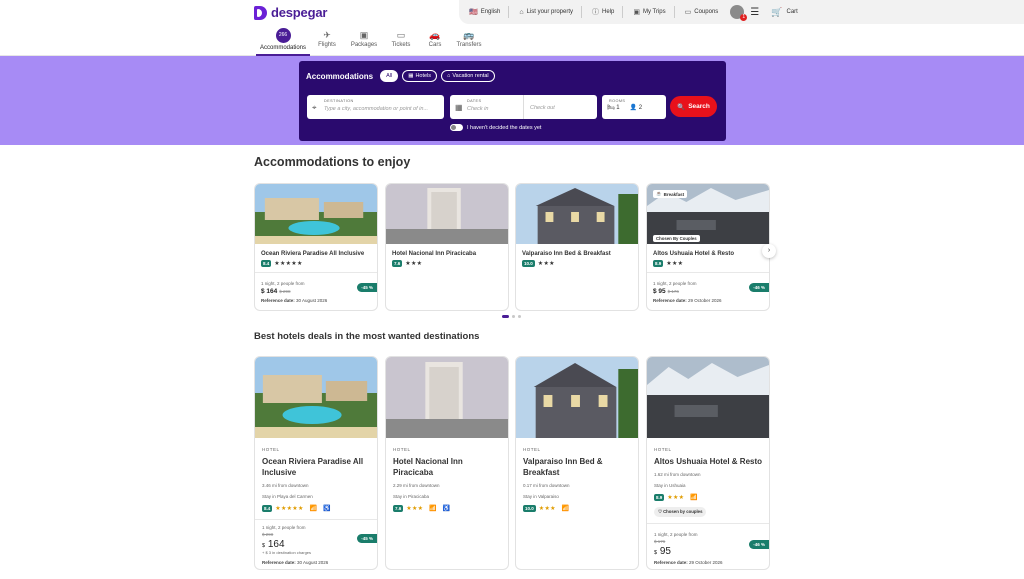 The width and height of the screenshot is (1024, 579). I want to click on star-rating: ★★★★★, so click(289, 509).